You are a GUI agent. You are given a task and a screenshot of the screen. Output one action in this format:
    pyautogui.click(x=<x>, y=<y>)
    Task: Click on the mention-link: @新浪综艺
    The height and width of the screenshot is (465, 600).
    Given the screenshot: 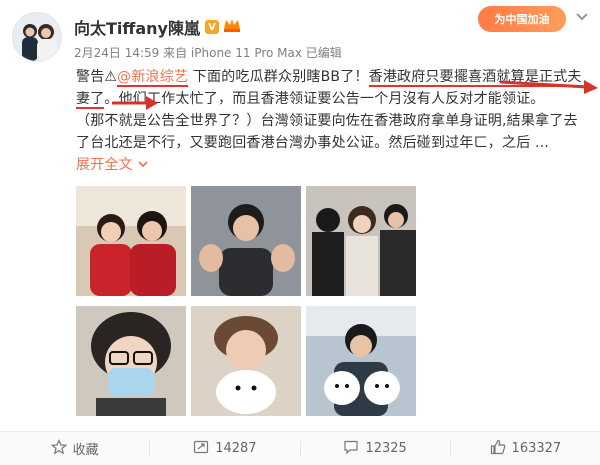 What is the action you would take?
    pyautogui.click(x=153, y=78)
    